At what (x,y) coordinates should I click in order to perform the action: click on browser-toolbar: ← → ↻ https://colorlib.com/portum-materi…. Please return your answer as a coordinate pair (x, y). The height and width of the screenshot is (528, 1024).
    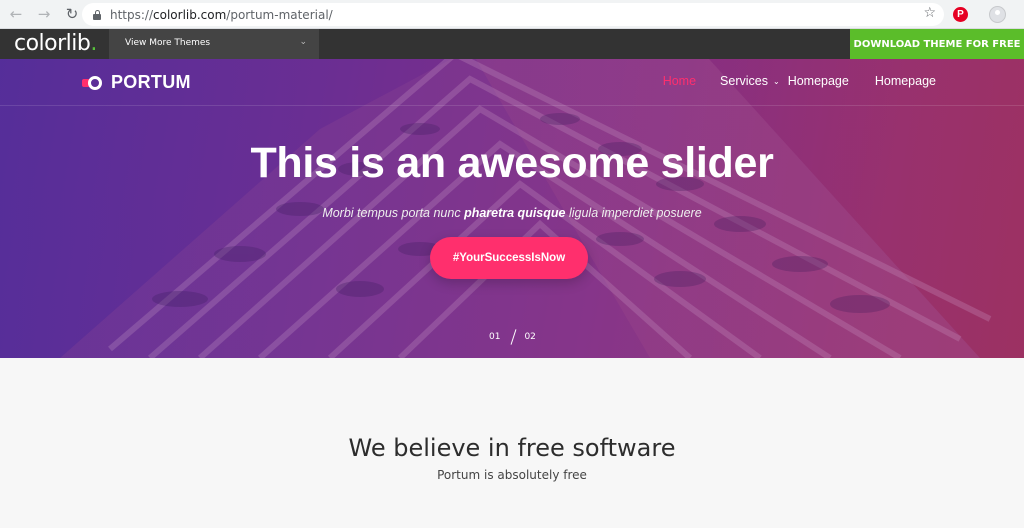
    Looking at the image, I should click on (512, 14).